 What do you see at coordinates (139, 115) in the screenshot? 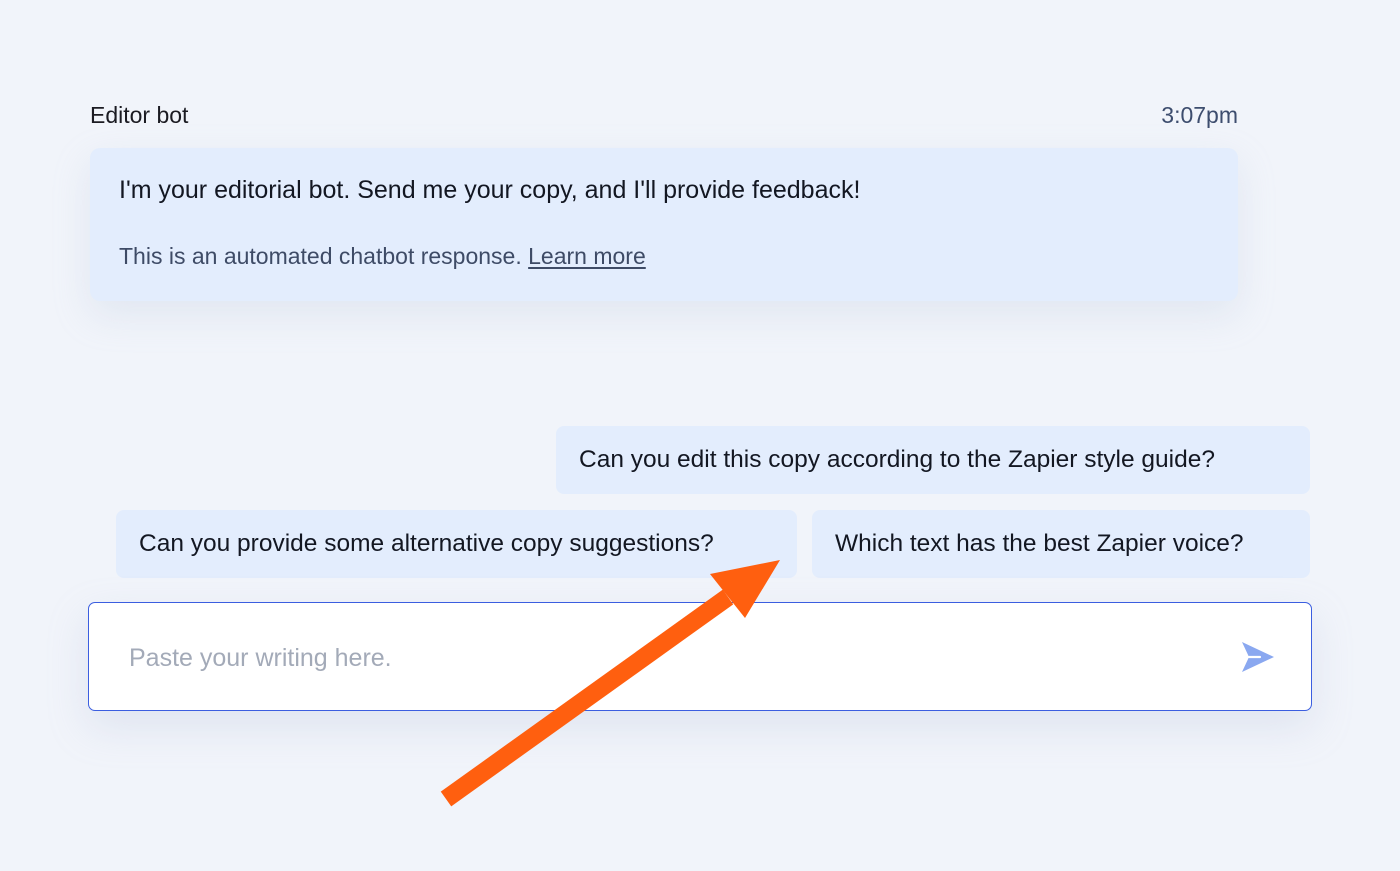
I see `bot-name: Editor bot` at bounding box center [139, 115].